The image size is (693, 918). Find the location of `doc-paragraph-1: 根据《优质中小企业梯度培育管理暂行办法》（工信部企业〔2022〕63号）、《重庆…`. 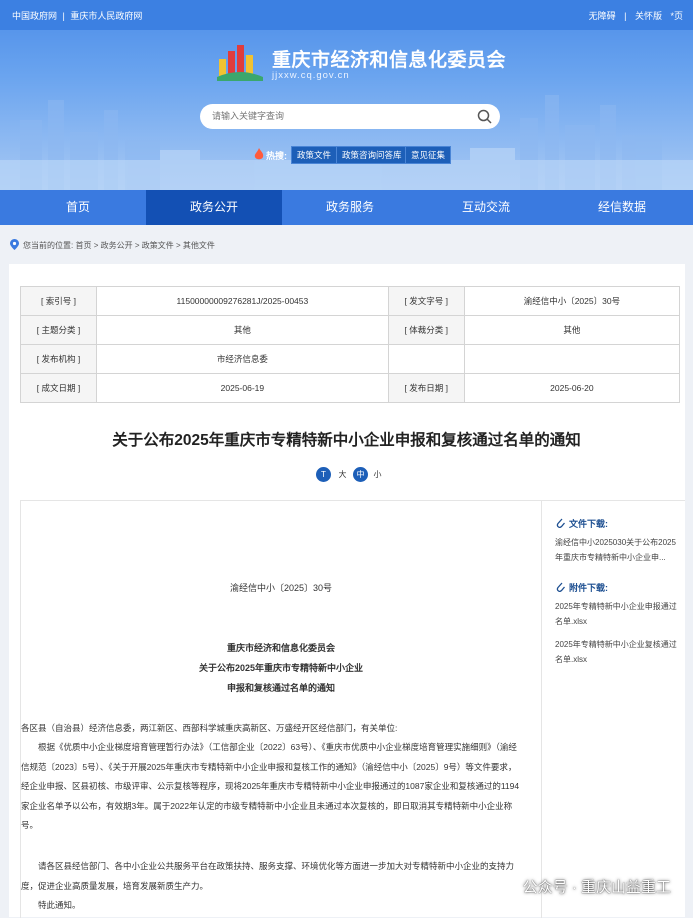

doc-paragraph-1: 根据《优质中小企业梯度培育管理暂行办法》（工信部企业〔2022〕63号）、《重庆… is located at coordinates (270, 786).